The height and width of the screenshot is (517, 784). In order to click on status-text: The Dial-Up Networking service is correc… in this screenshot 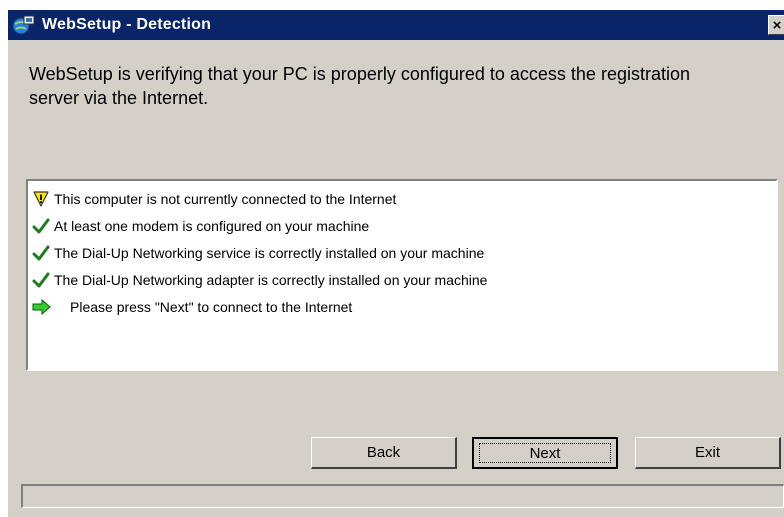, I will do `click(269, 252)`.